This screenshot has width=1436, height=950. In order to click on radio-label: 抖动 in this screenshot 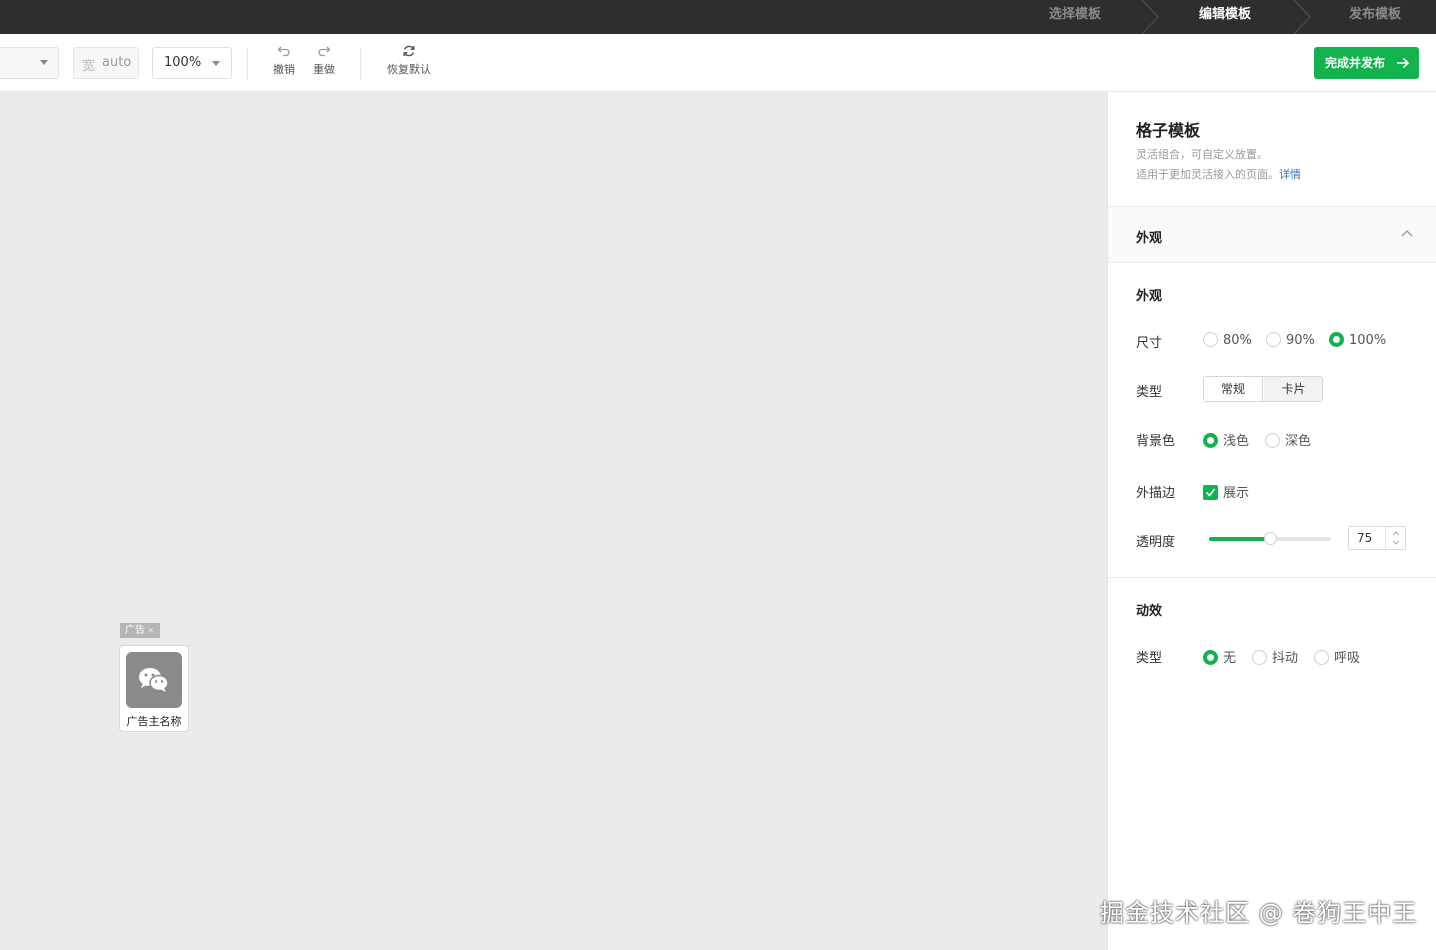, I will do `click(1285, 658)`.